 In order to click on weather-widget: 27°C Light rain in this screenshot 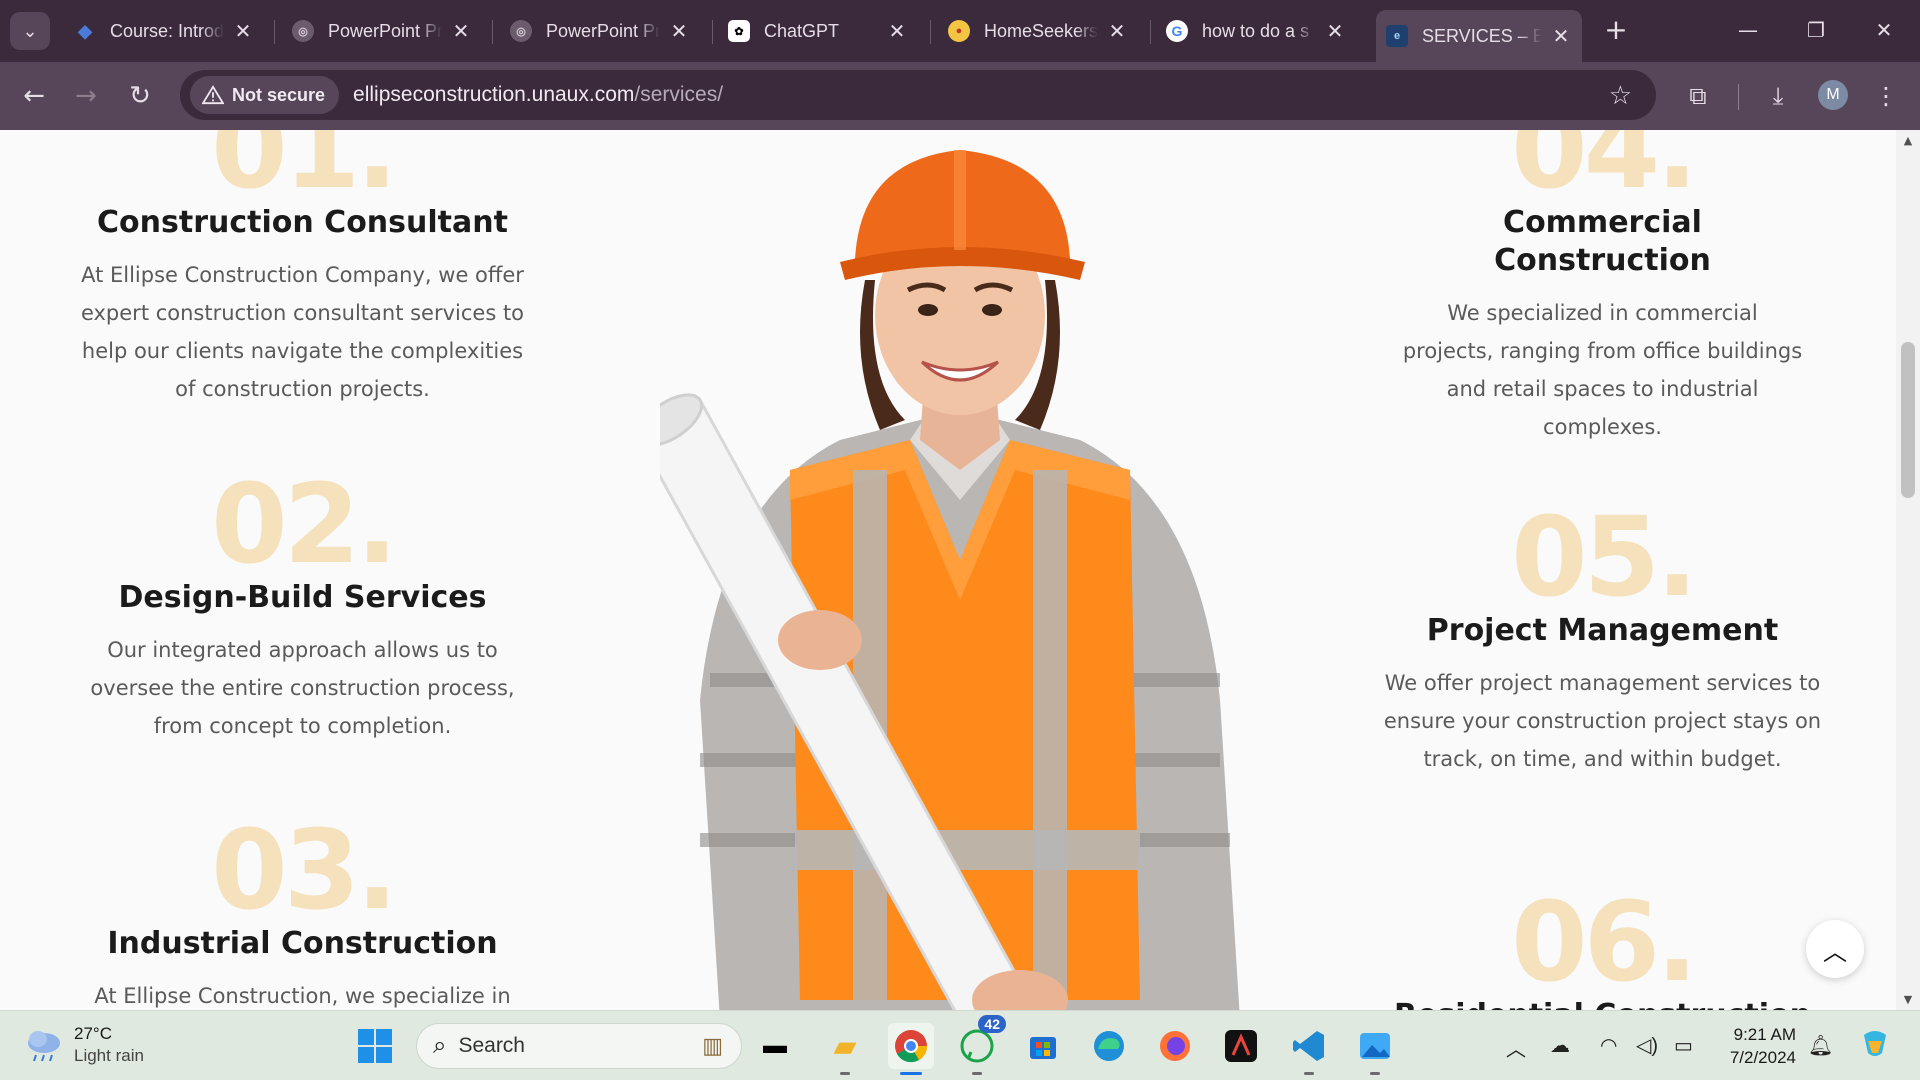, I will do `click(84, 1045)`.